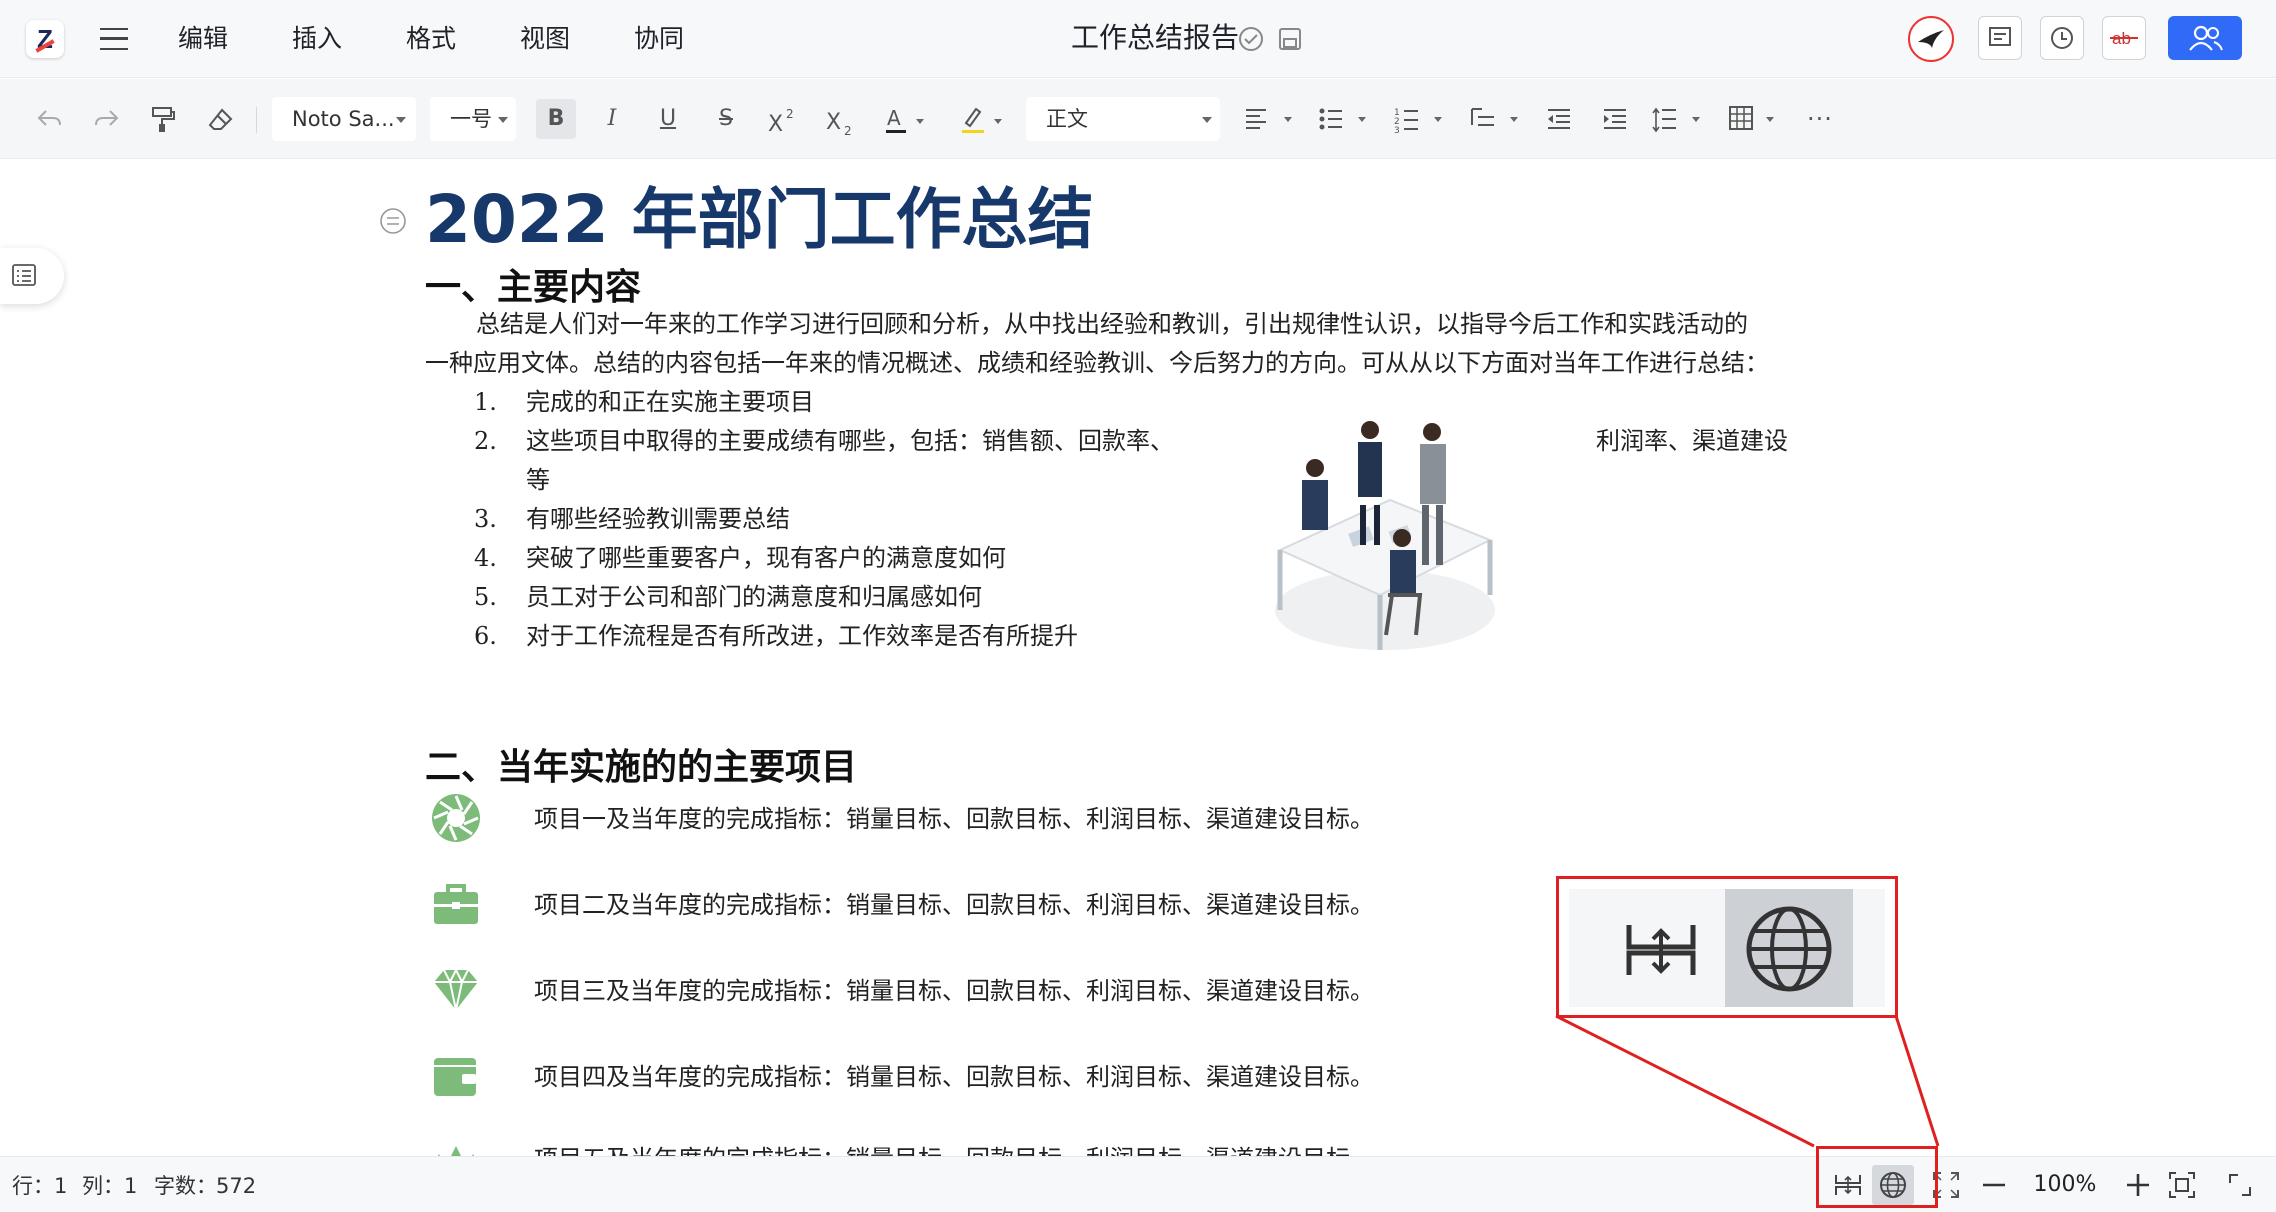  I want to click on list-item: 有哪些经验教训需要总结, so click(658, 519).